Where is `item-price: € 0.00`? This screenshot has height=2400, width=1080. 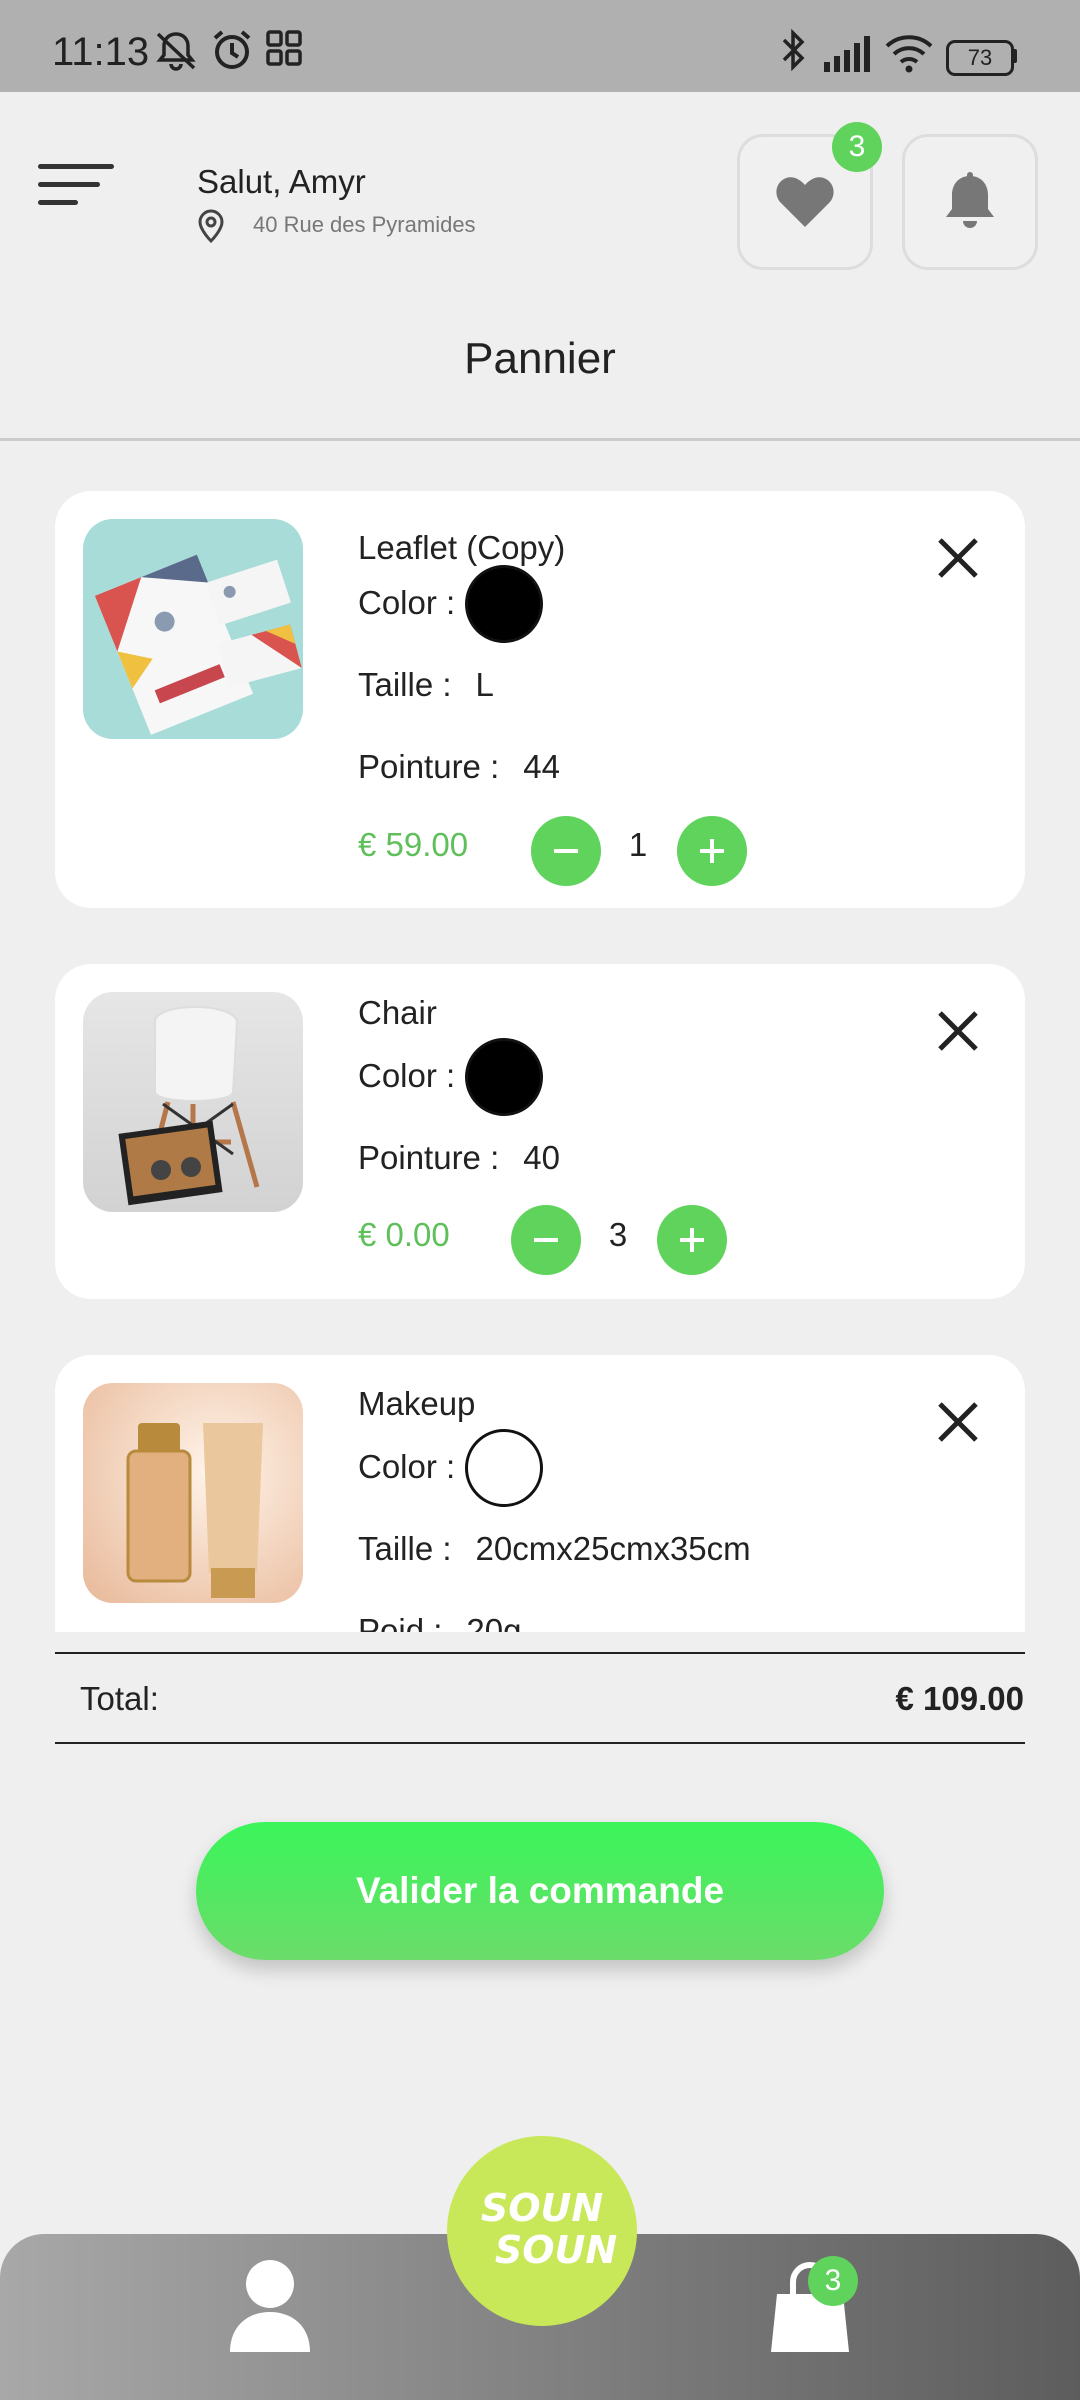
item-price: € 0.00 is located at coordinates (404, 1234).